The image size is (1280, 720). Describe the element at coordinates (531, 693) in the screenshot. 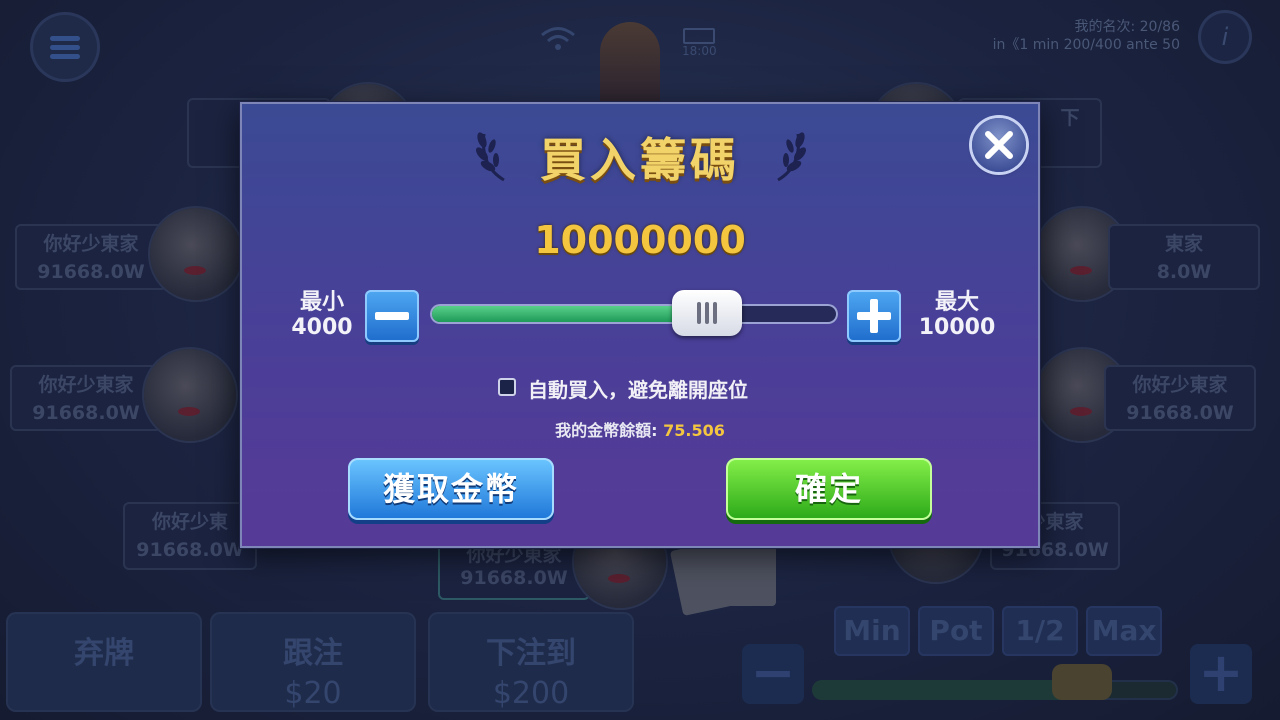

I see `bet-amount: $200` at that location.